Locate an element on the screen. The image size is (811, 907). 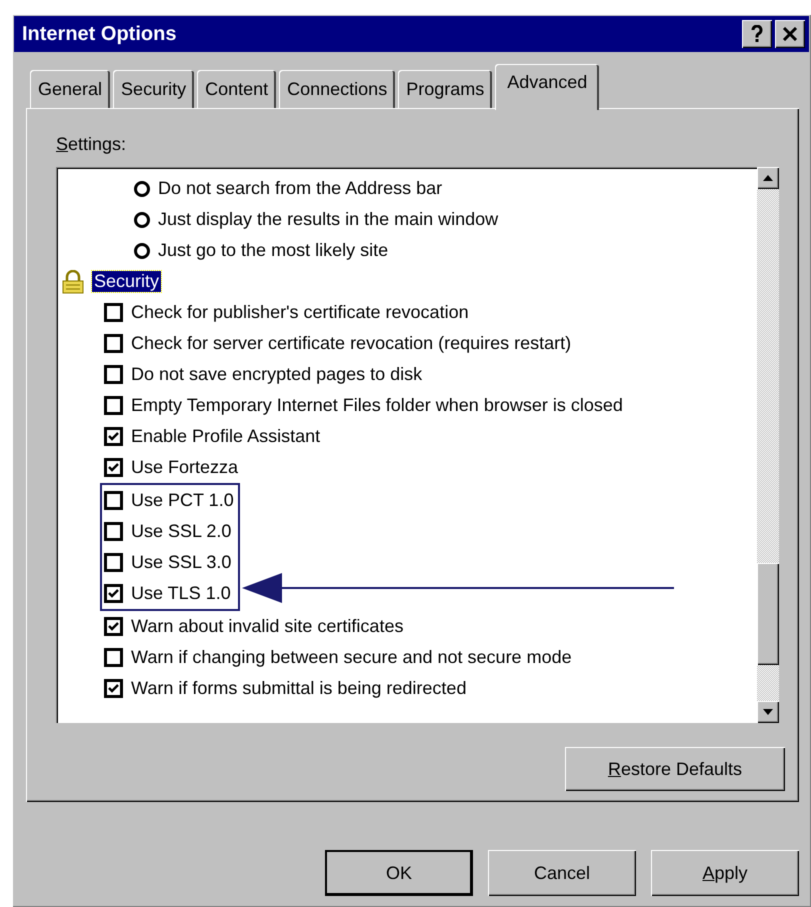
down-arrow-icon is located at coordinates (768, 712).